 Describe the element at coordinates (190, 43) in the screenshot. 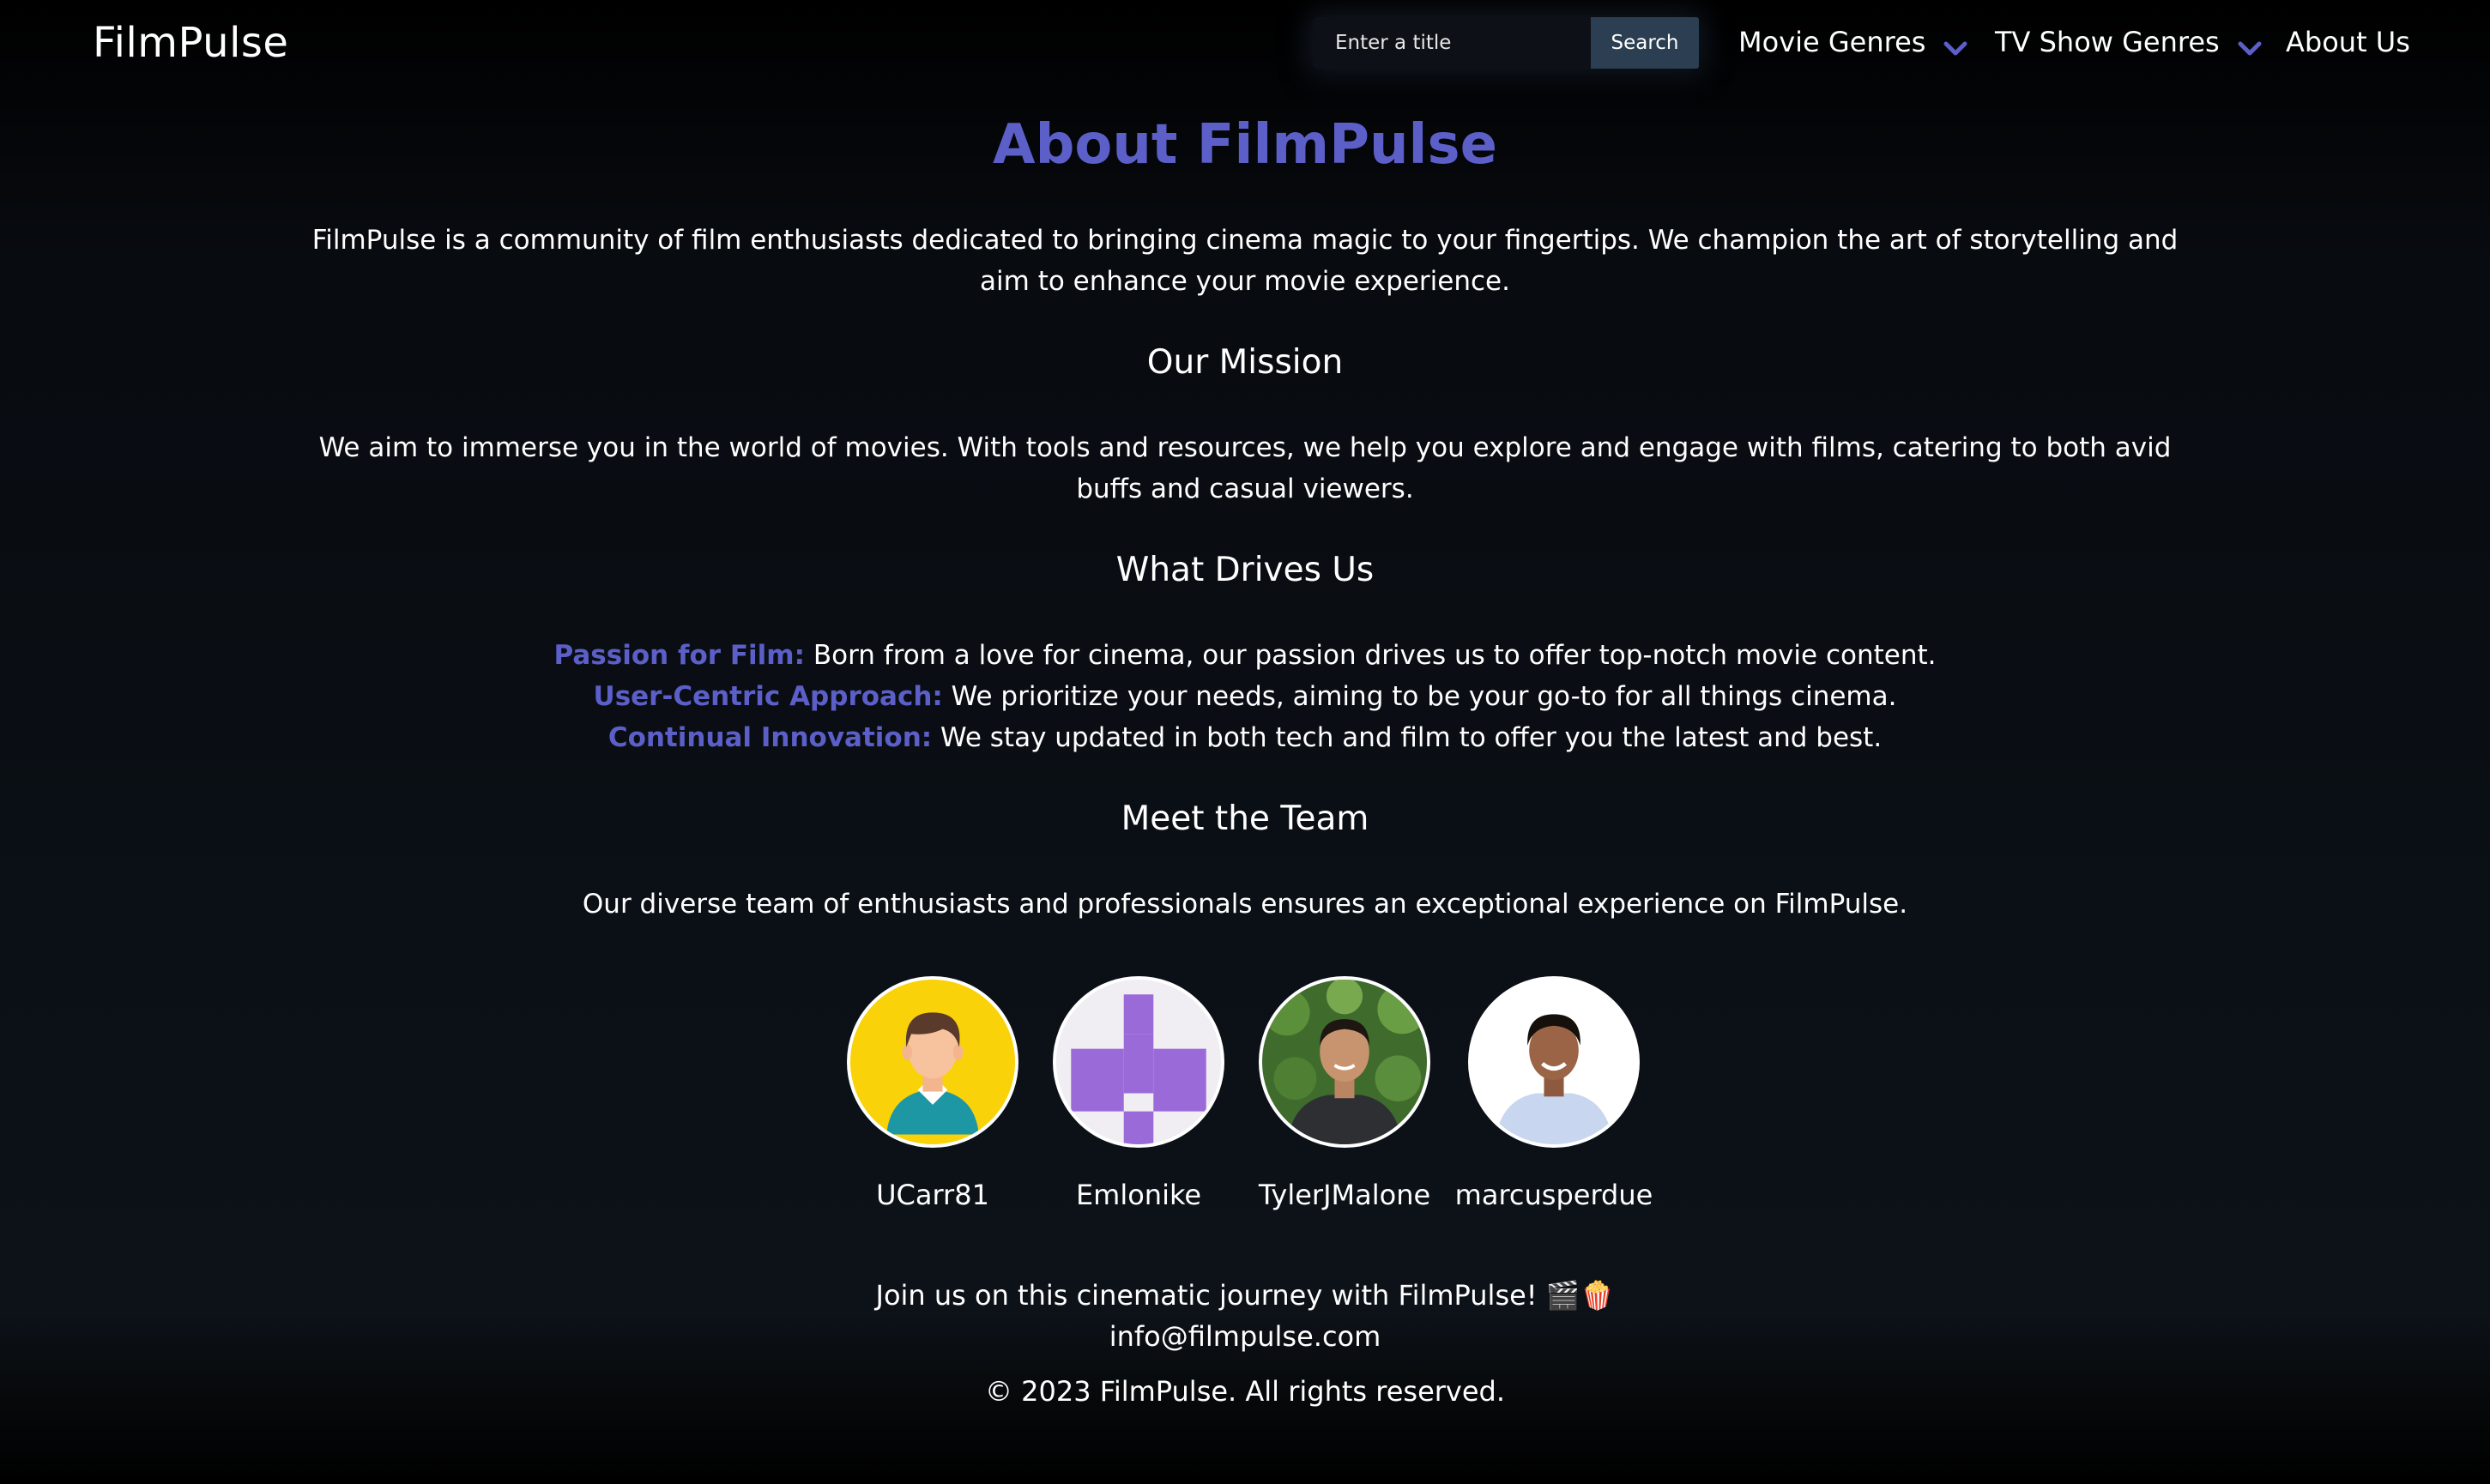

I see `brand-logo: FilmPulse` at that location.